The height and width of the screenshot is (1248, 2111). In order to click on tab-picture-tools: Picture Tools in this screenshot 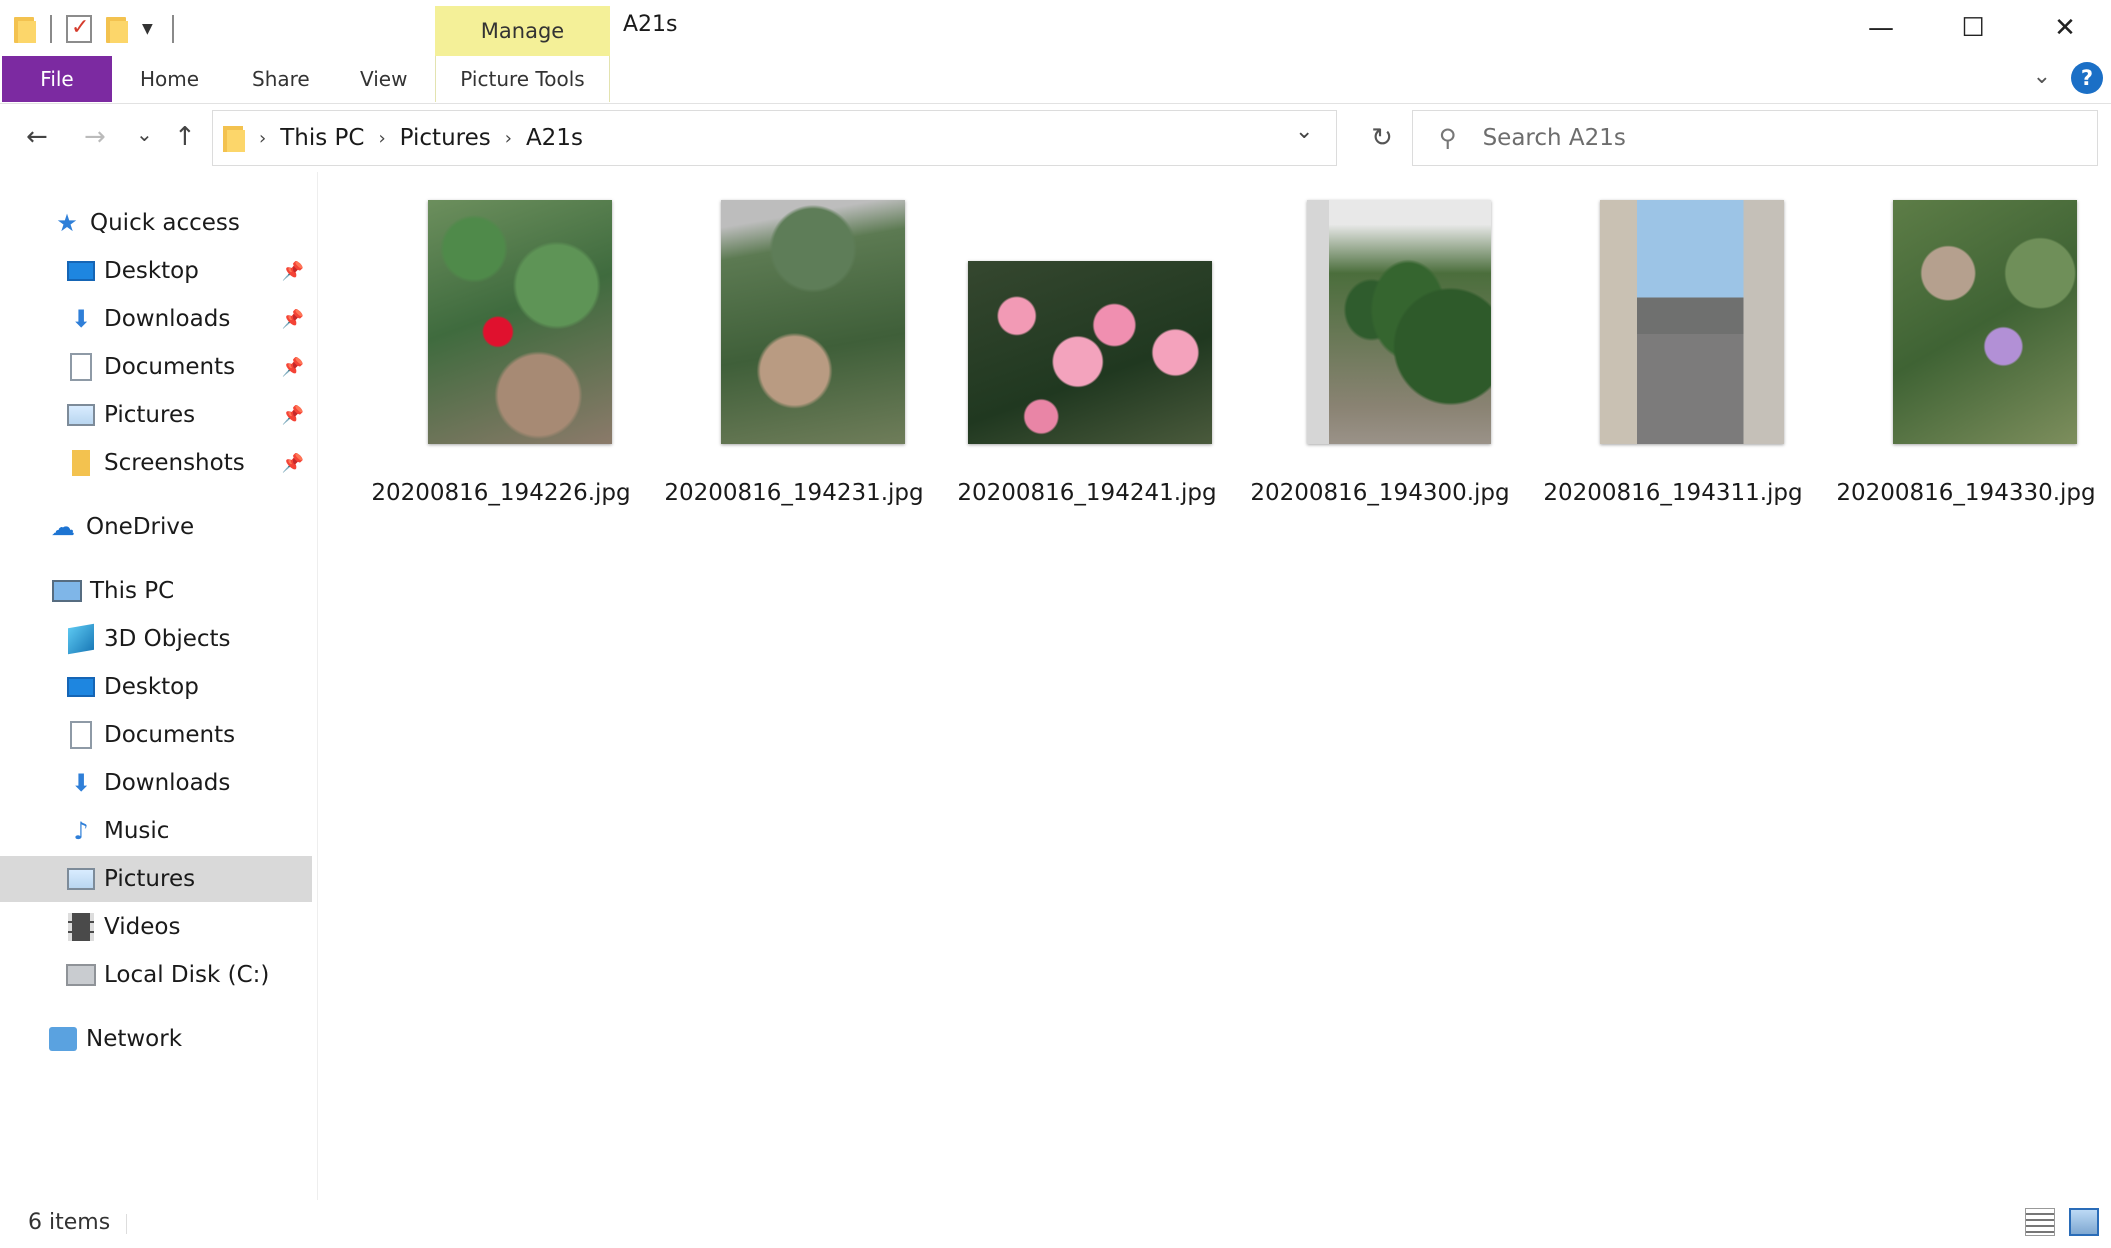, I will do `click(522, 79)`.